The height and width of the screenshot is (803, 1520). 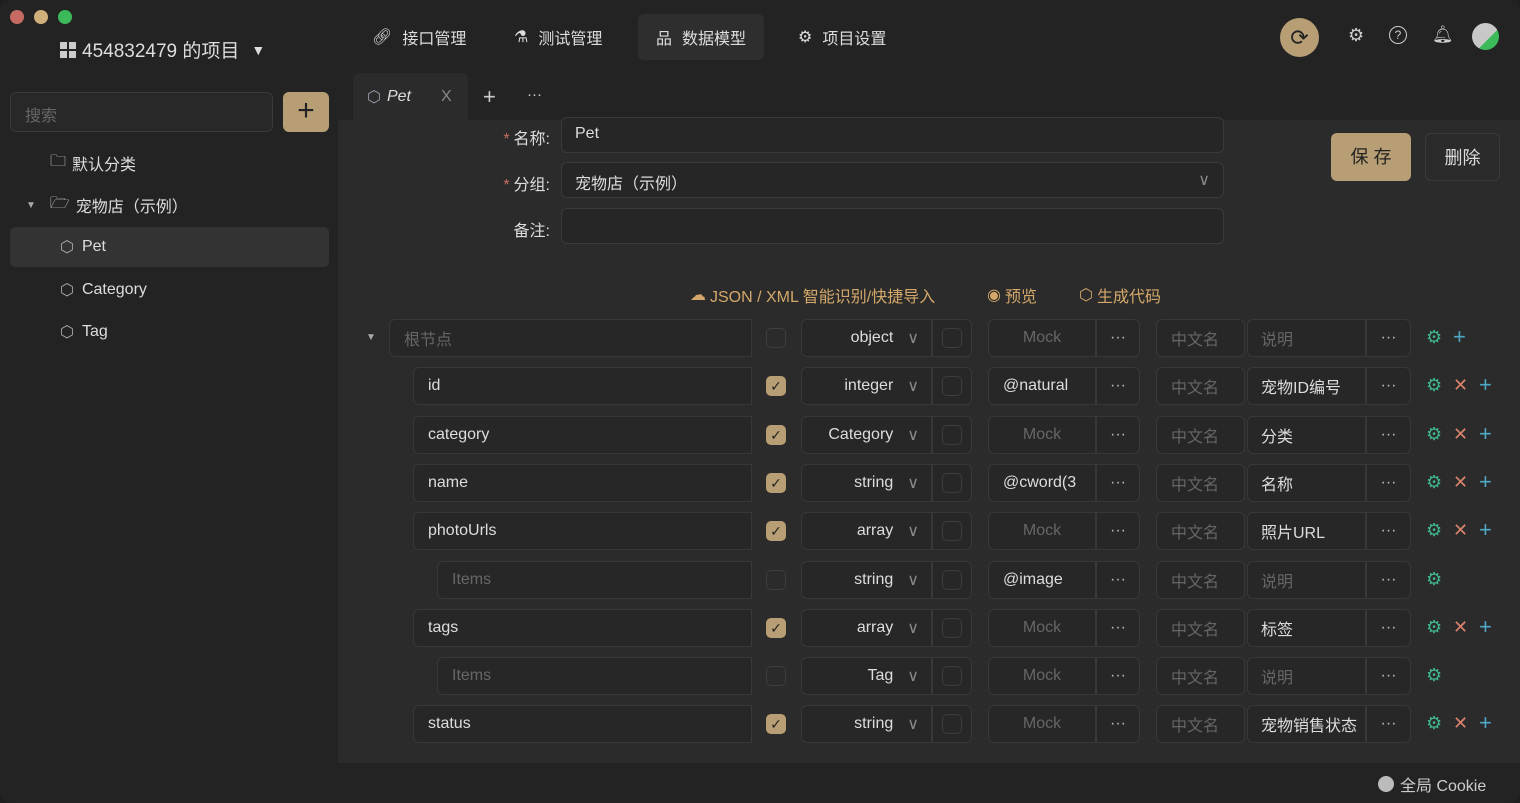 I want to click on type-select: Tag ∨, so click(x=866, y=676).